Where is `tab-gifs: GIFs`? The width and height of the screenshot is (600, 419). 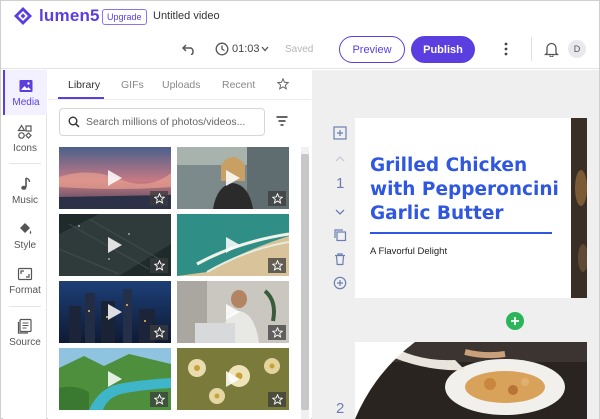 tab-gifs: GIFs is located at coordinates (132, 85).